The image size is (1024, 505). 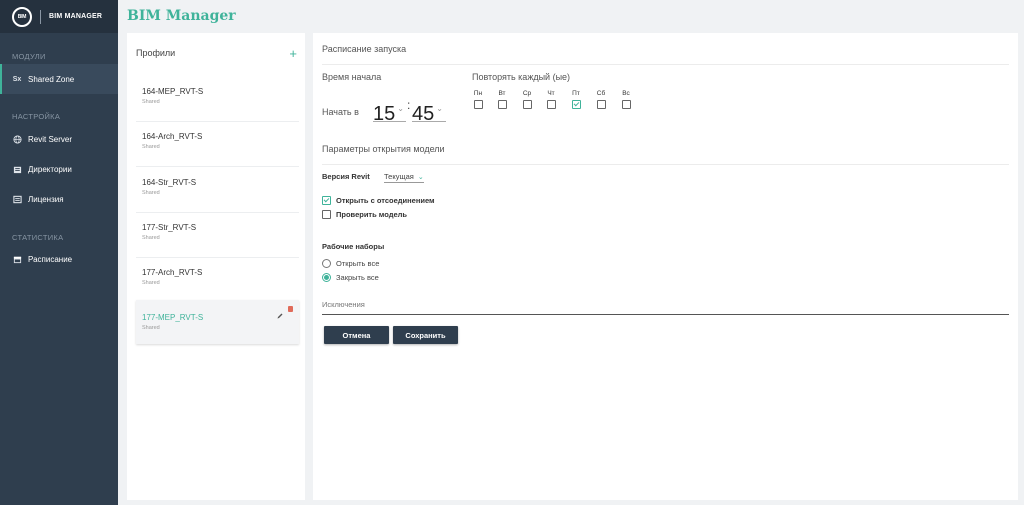 I want to click on minute-value: 45, so click(x=423, y=114).